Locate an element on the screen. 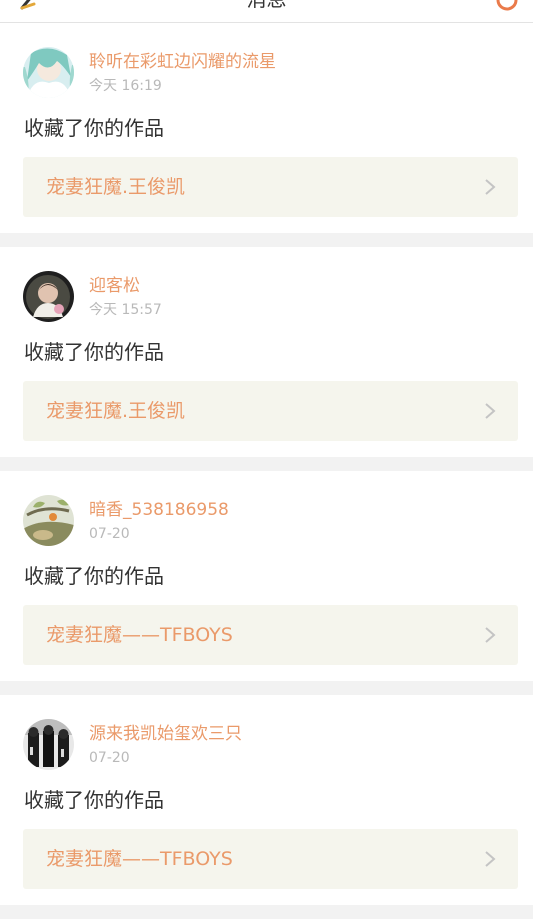 This screenshot has width=533, height=919. notification-icon is located at coordinates (507, 6).